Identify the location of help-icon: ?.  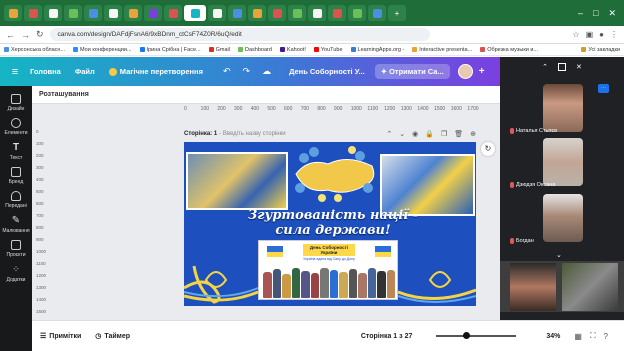
(606, 336).